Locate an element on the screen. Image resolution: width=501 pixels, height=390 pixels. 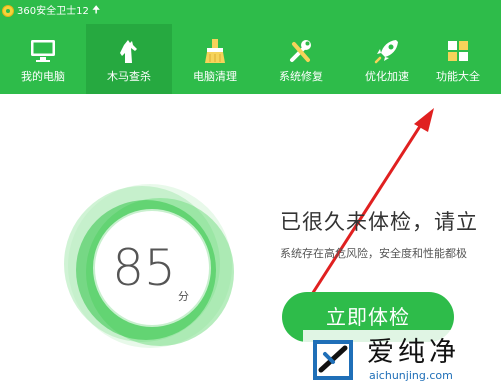
score-unit: 分 is located at coordinates (183, 296).